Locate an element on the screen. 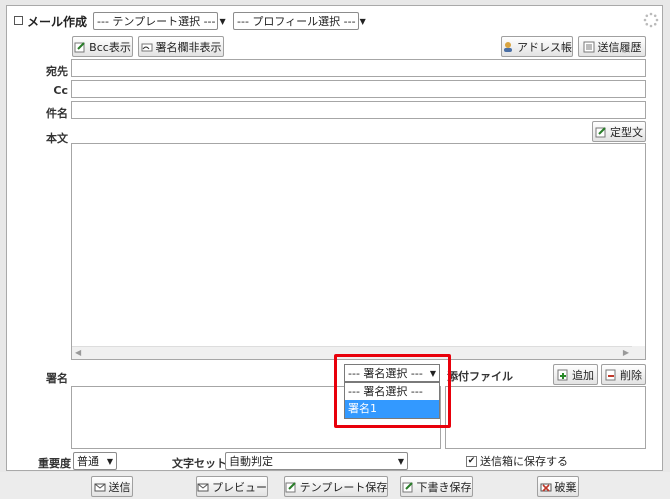  scroll-left-icon: ◀ is located at coordinates (78, 352).